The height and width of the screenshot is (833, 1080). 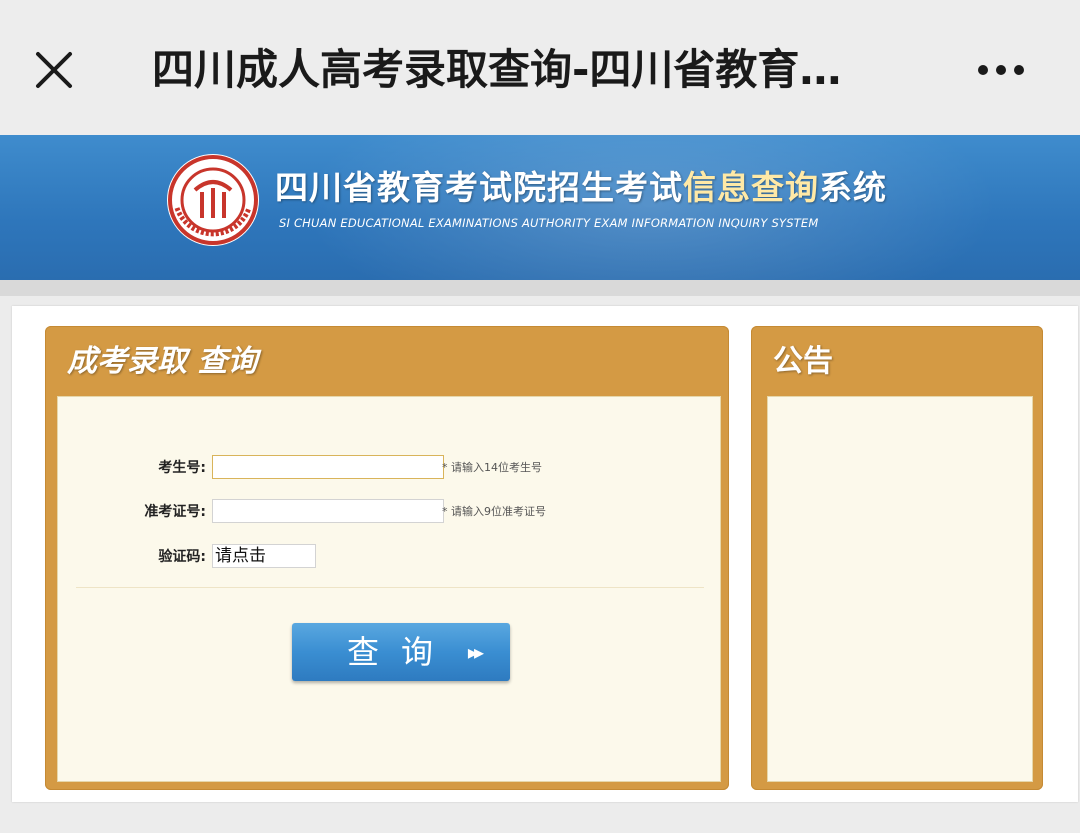 I want to click on double-chevron-right-icon: ▸▸, so click(x=475, y=652).